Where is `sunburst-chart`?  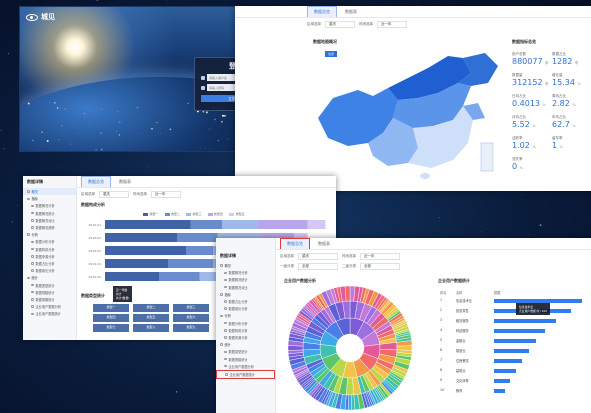
sunburst-chart is located at coordinates (350, 348).